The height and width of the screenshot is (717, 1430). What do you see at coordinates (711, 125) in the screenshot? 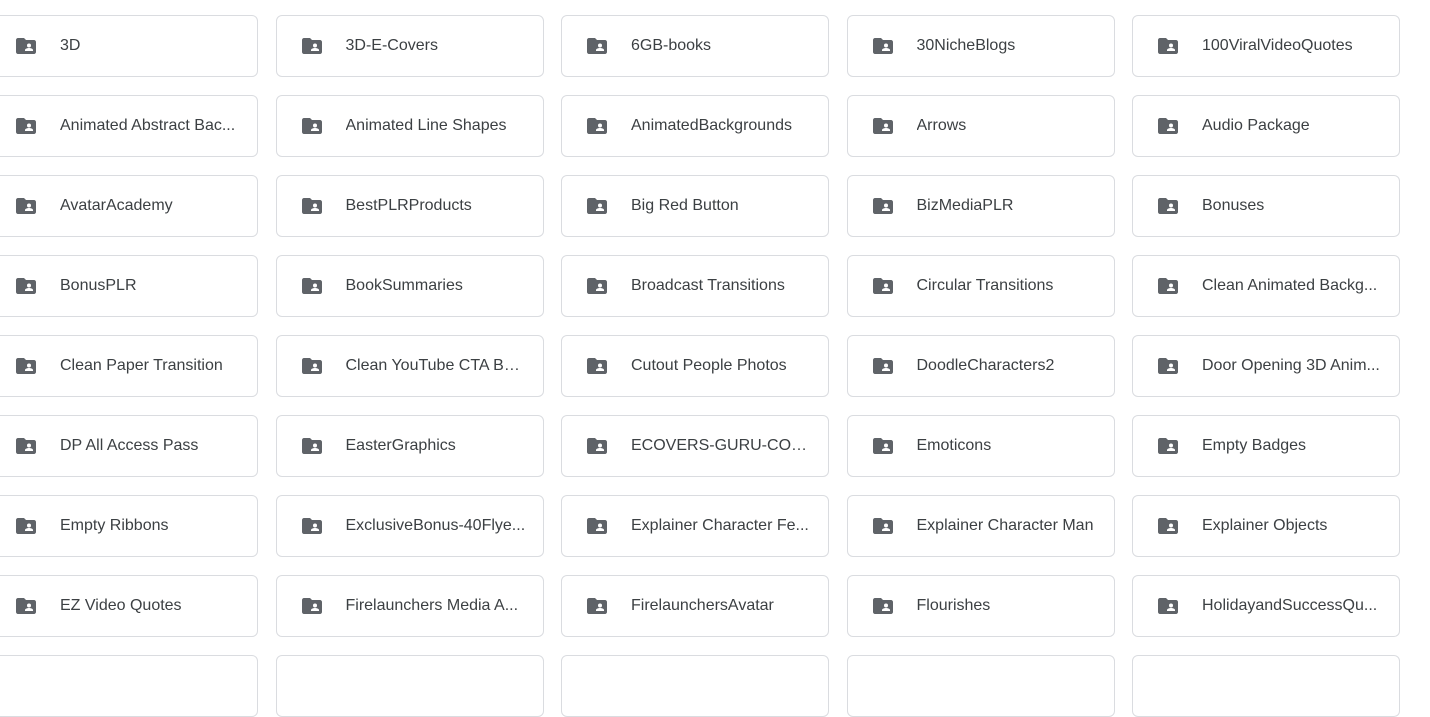
I see `folder-name: AnimatedBackgrounds` at bounding box center [711, 125].